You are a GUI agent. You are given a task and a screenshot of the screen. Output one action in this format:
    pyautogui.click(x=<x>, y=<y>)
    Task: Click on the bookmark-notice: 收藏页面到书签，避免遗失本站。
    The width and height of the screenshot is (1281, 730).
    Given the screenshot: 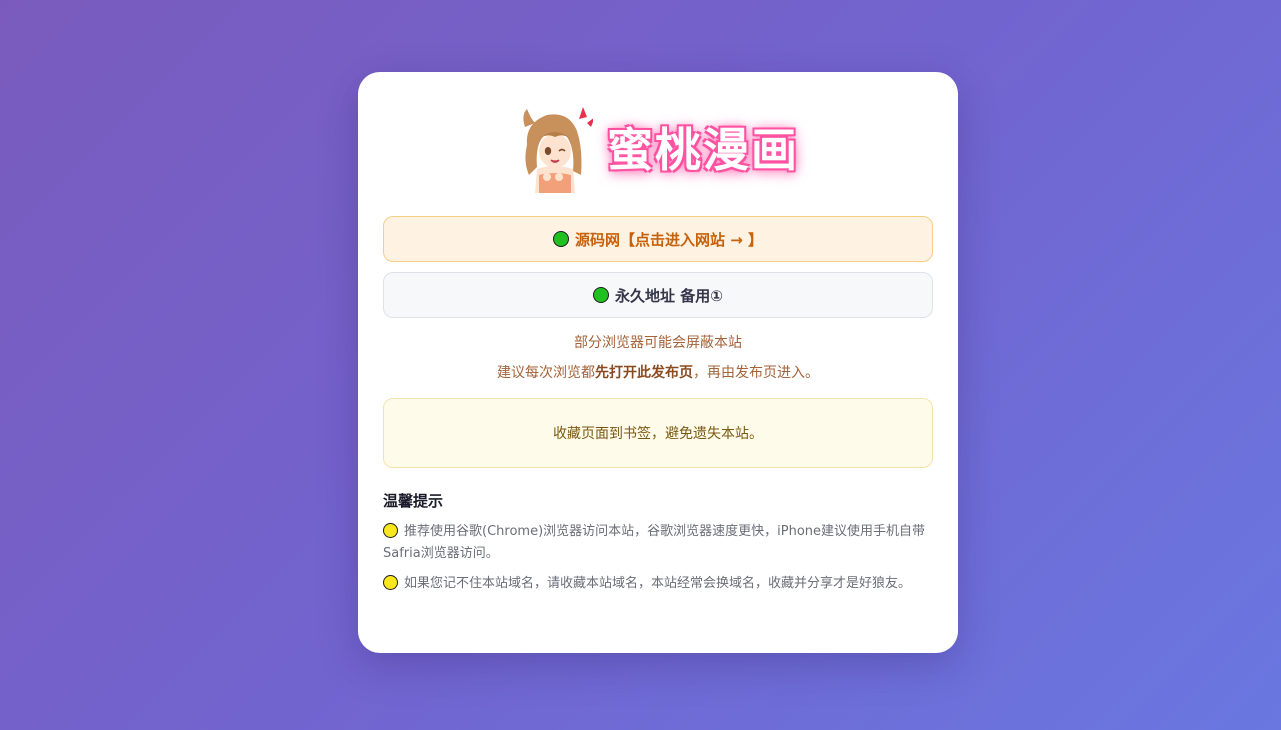 What is the action you would take?
    pyautogui.click(x=658, y=433)
    